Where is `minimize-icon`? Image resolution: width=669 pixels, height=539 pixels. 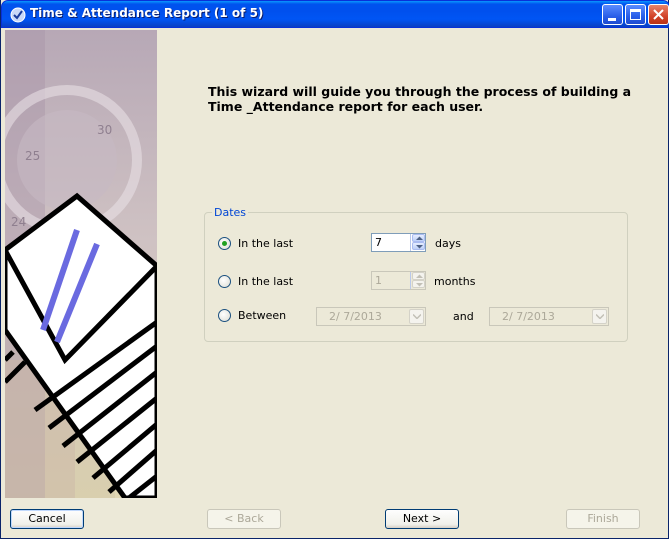 minimize-icon is located at coordinates (612, 19).